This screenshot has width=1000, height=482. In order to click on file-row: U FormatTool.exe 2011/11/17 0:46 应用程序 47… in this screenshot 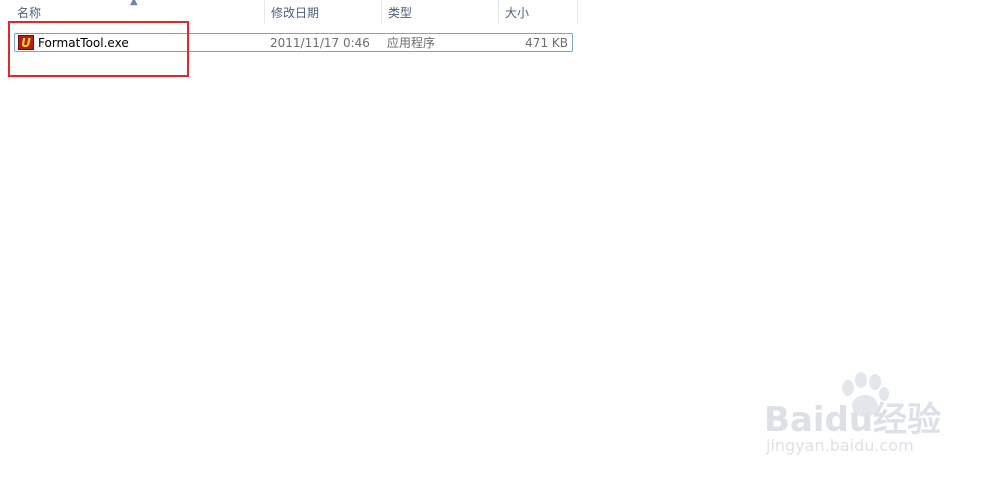, I will do `click(293, 42)`.